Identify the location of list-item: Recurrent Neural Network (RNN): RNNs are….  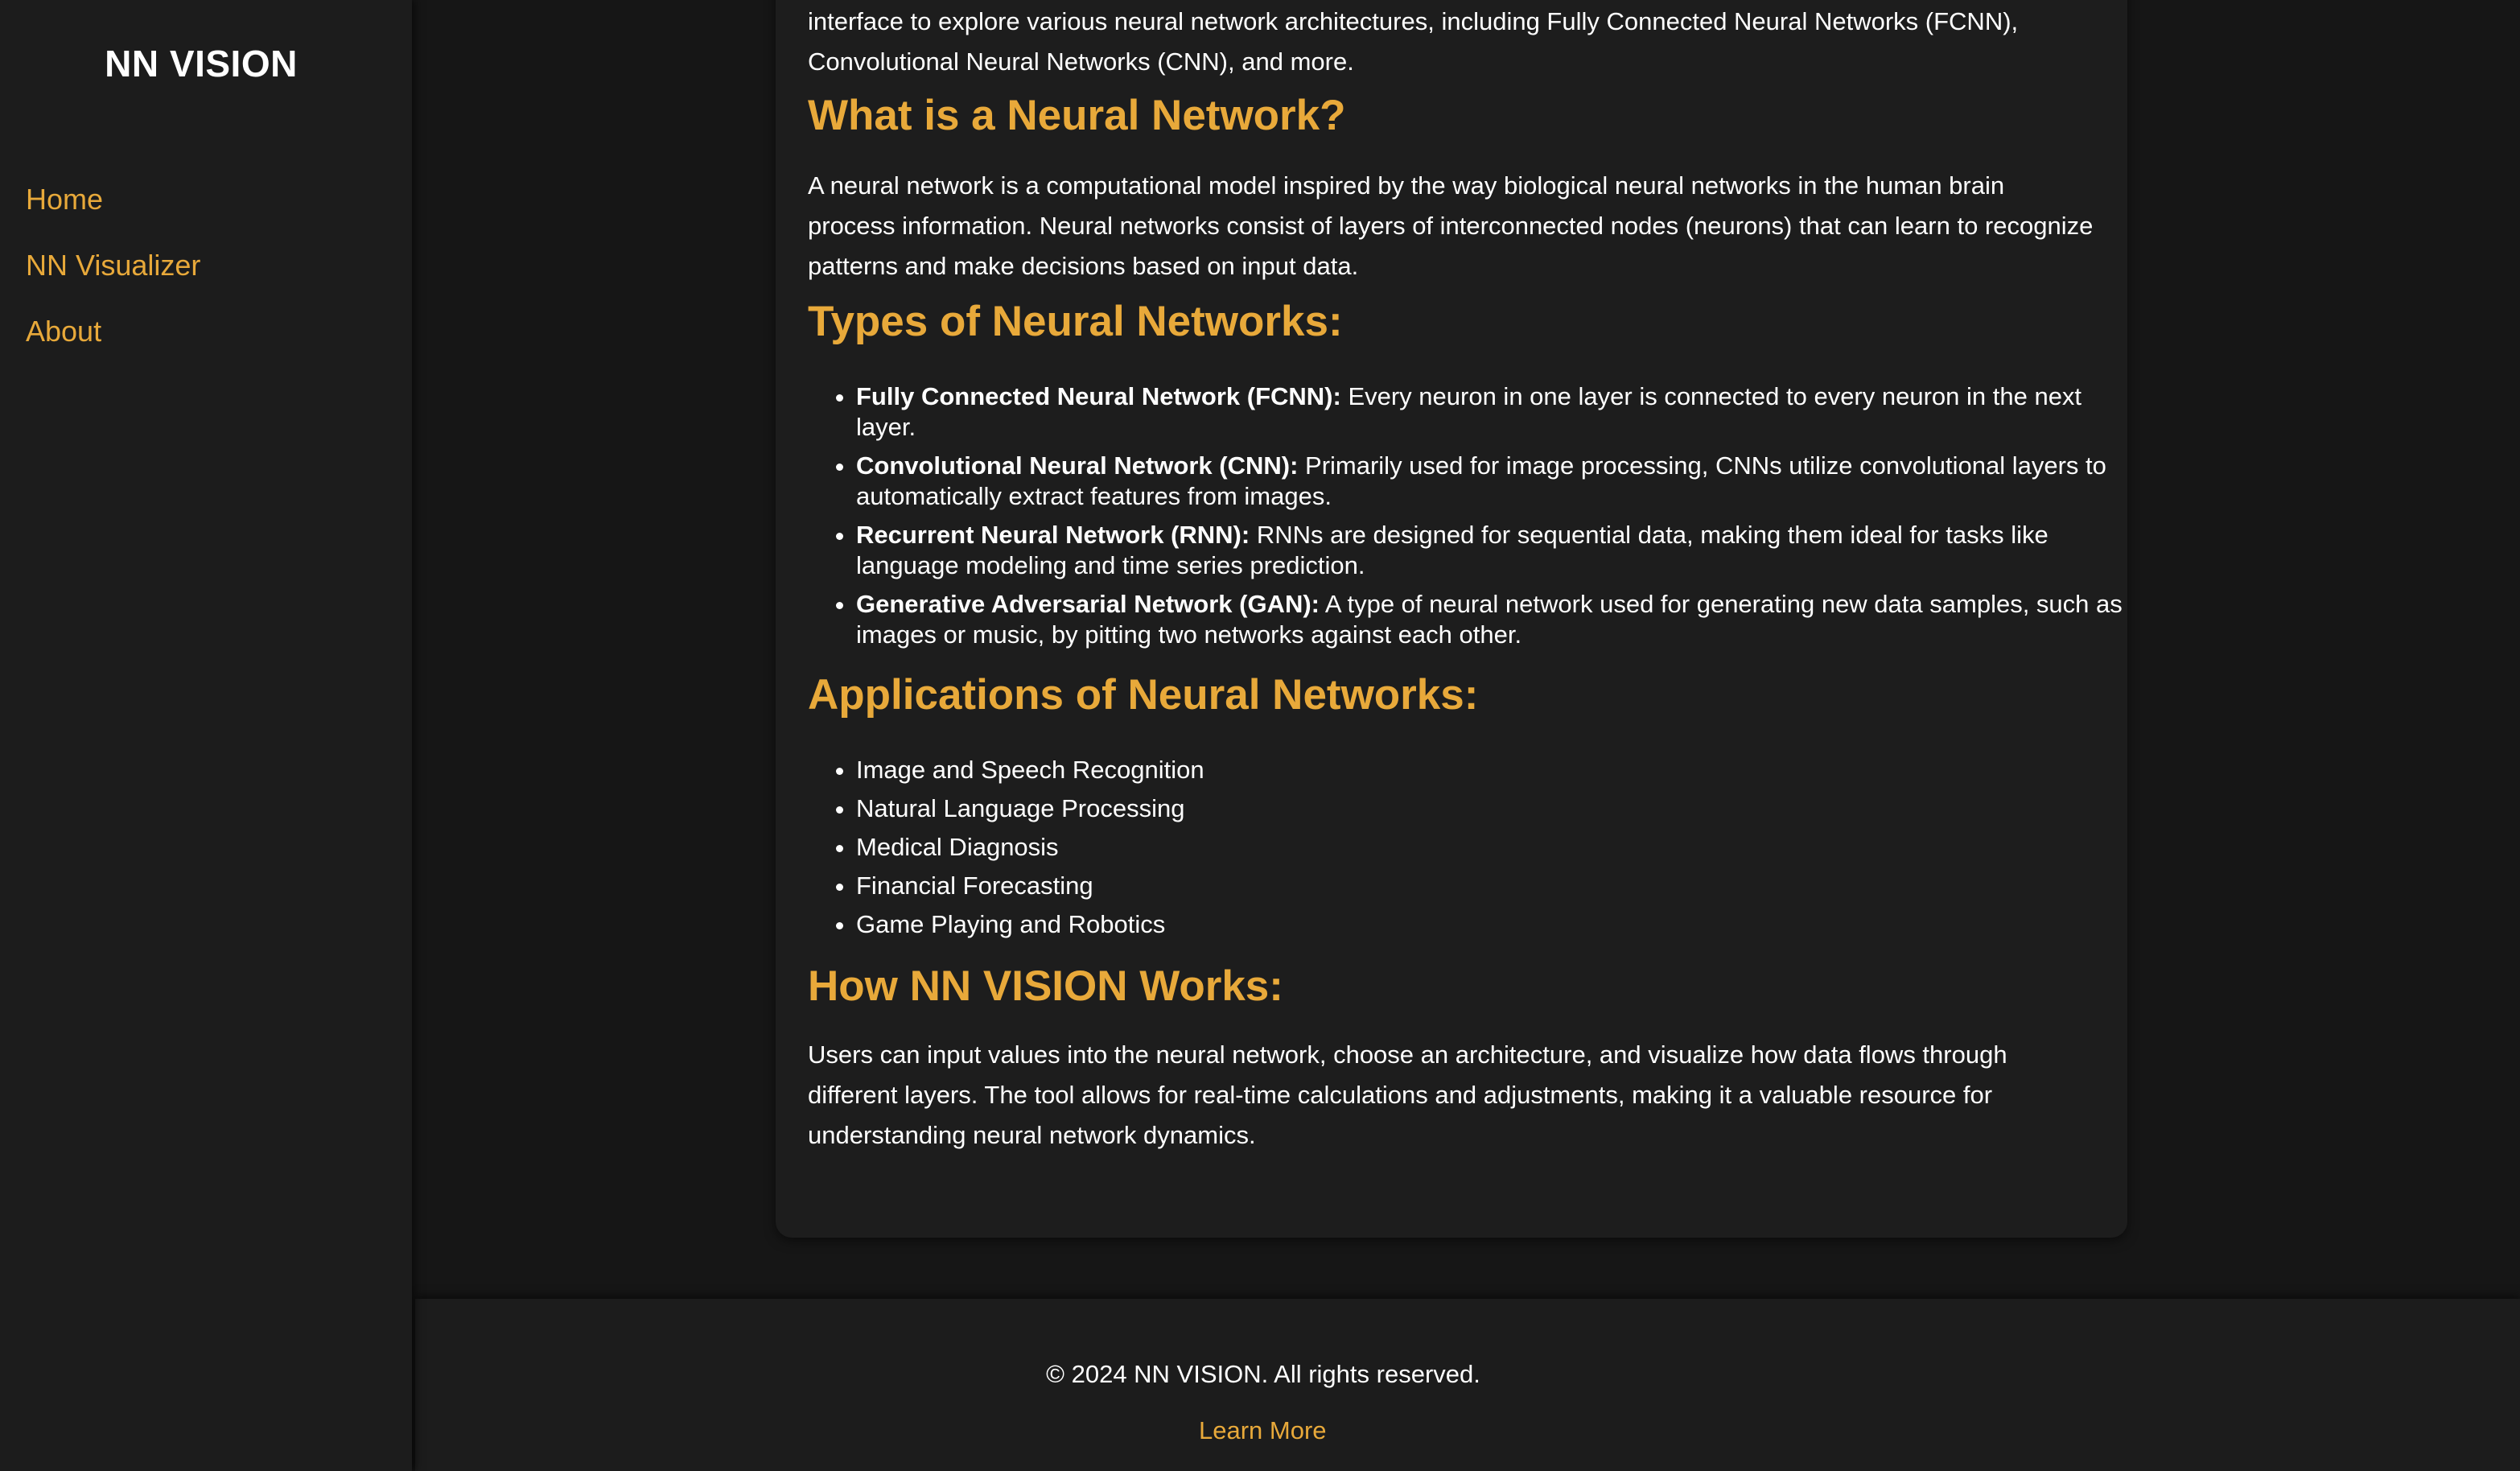
(1500, 550).